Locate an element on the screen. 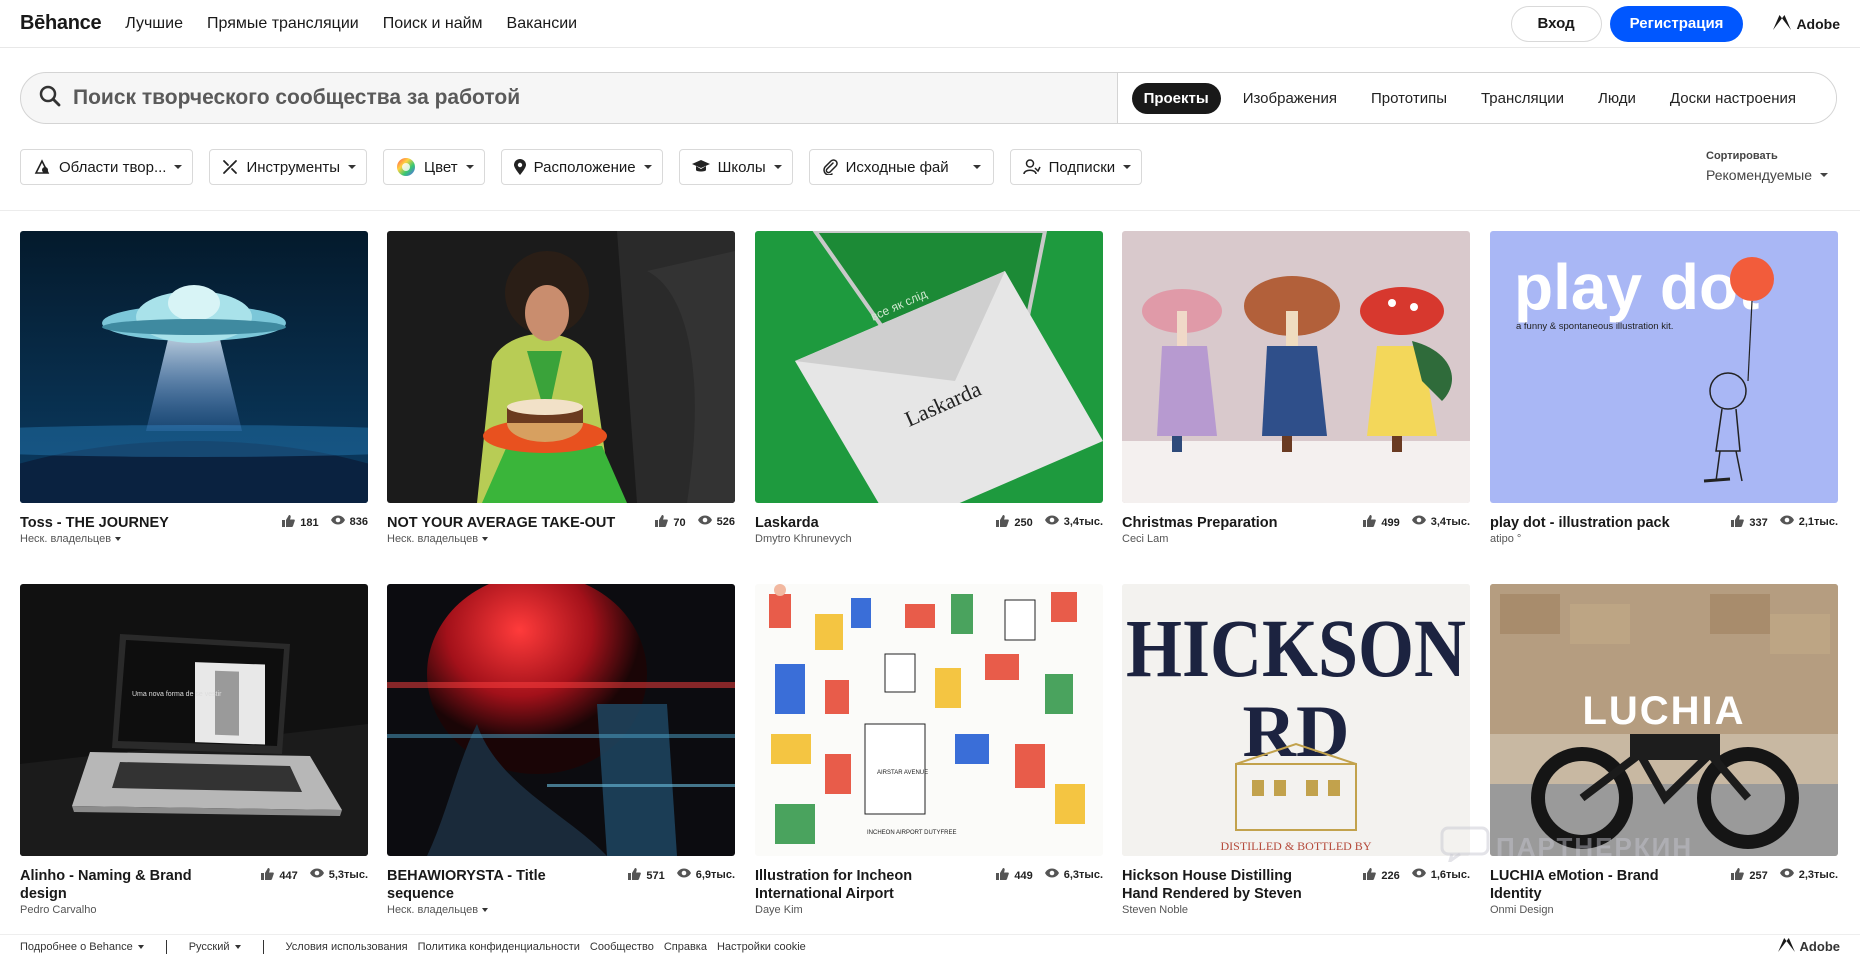 Image resolution: width=1860 pixels, height=958 pixels. tab-prototypes: Прототипы is located at coordinates (1409, 98).